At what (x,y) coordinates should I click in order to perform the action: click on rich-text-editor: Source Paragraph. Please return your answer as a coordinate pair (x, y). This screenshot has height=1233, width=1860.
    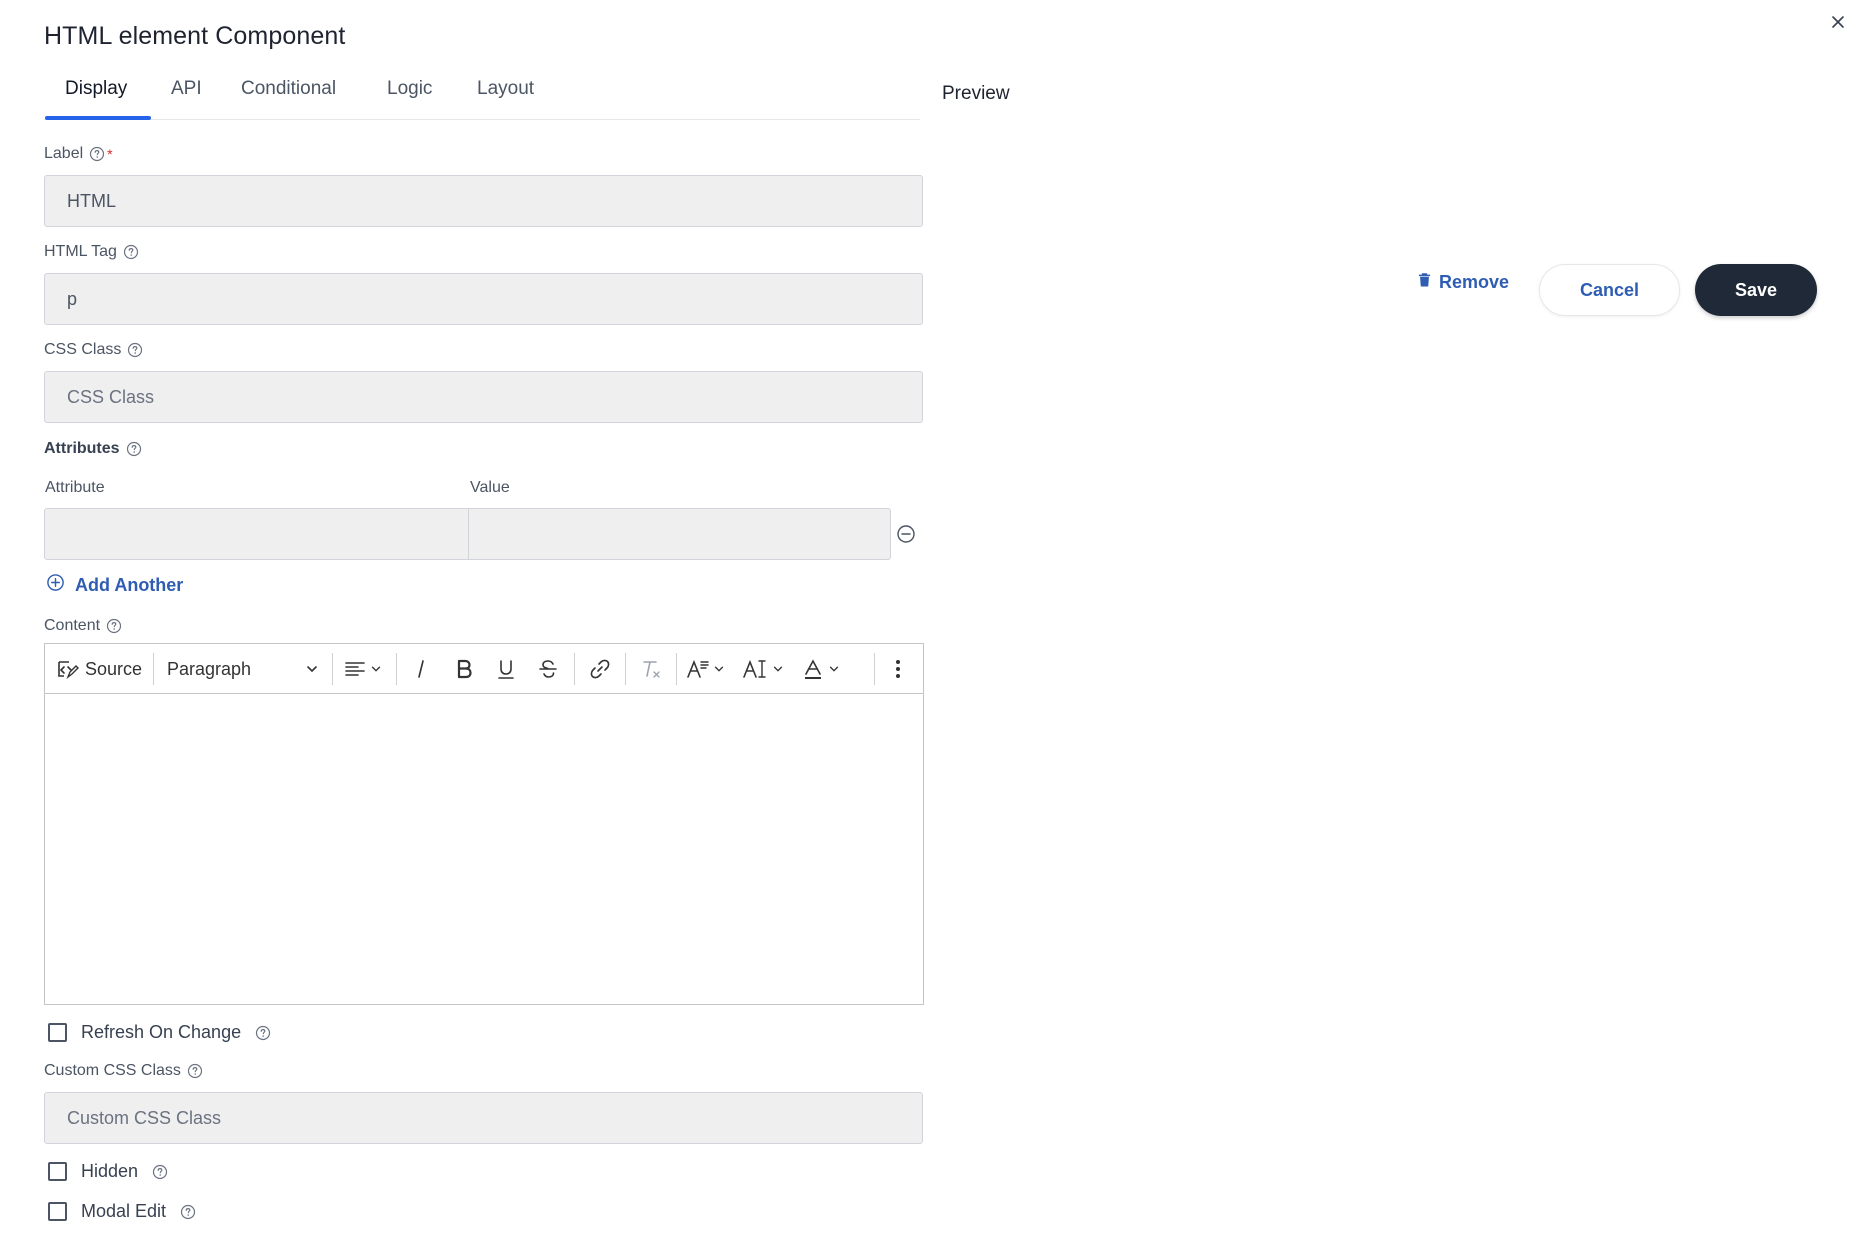
    Looking at the image, I should click on (484, 824).